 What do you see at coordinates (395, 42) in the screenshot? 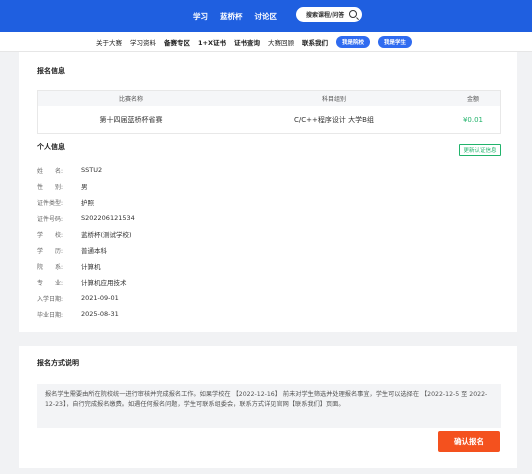
I see `student-button: 我是学生` at bounding box center [395, 42].